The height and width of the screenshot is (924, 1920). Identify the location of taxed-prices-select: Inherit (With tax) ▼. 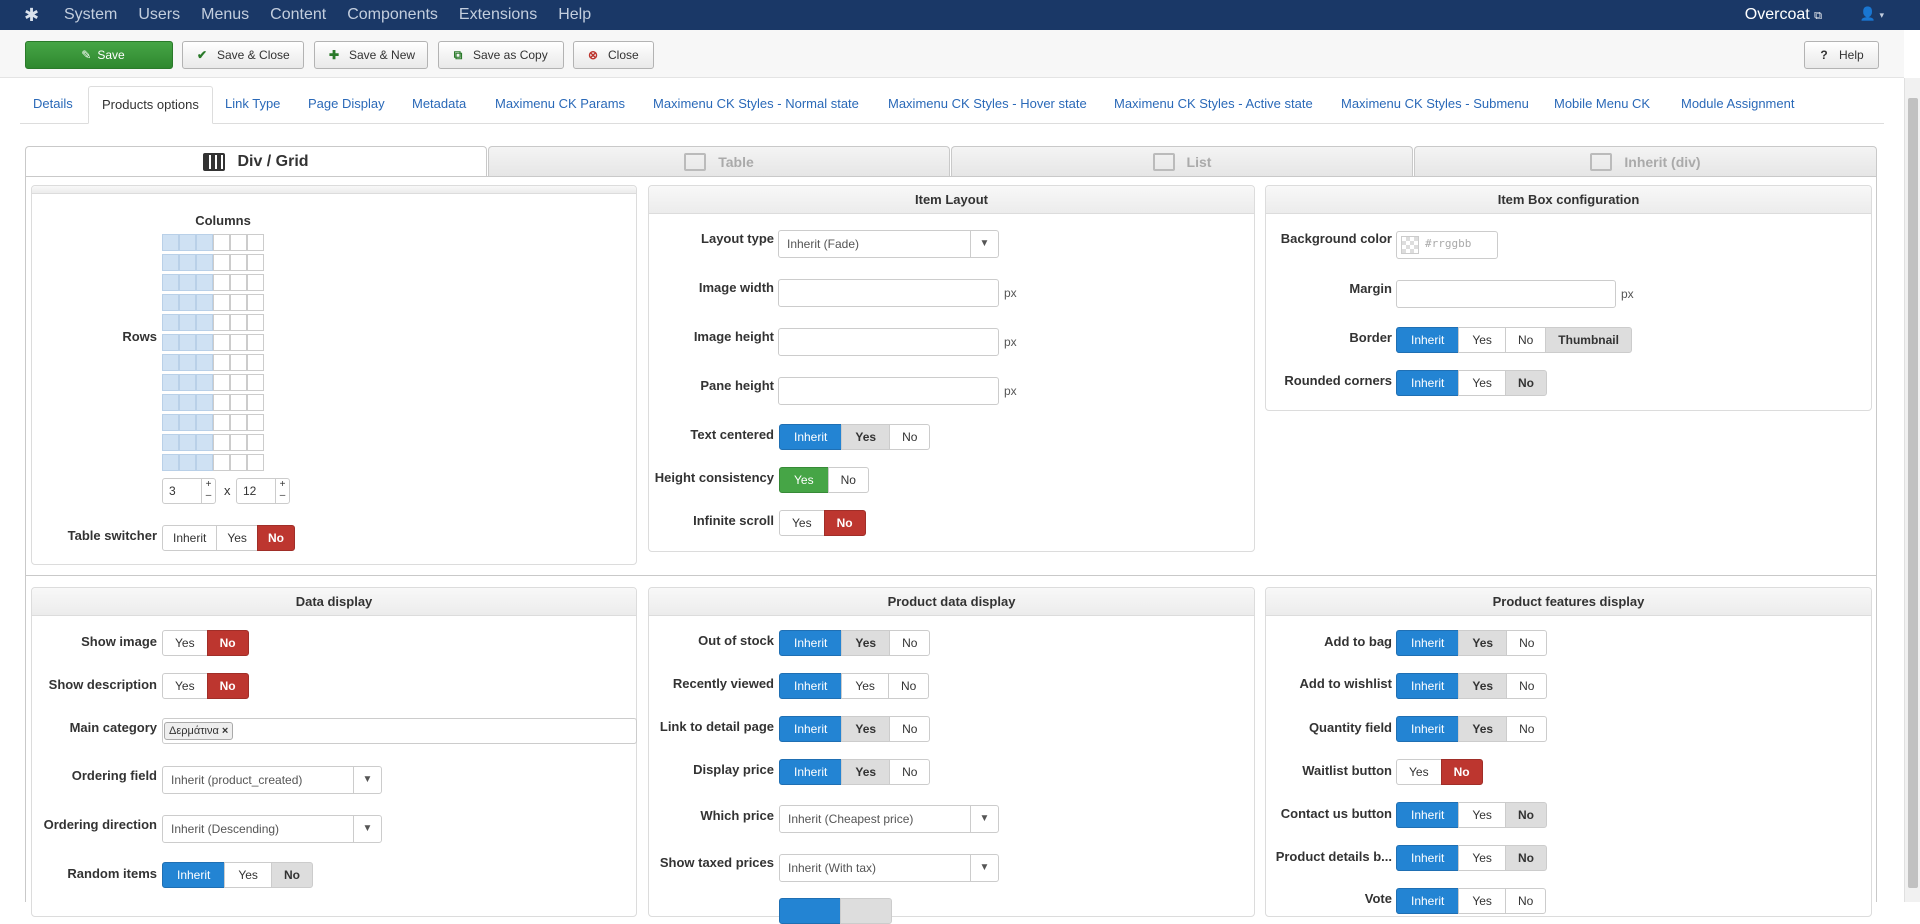
(889, 868).